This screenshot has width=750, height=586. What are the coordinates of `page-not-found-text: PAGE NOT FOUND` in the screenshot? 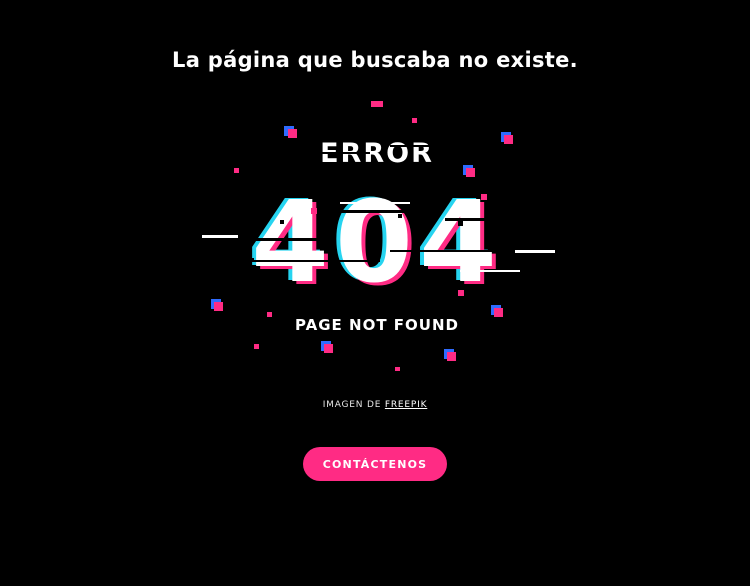 It's located at (377, 325).